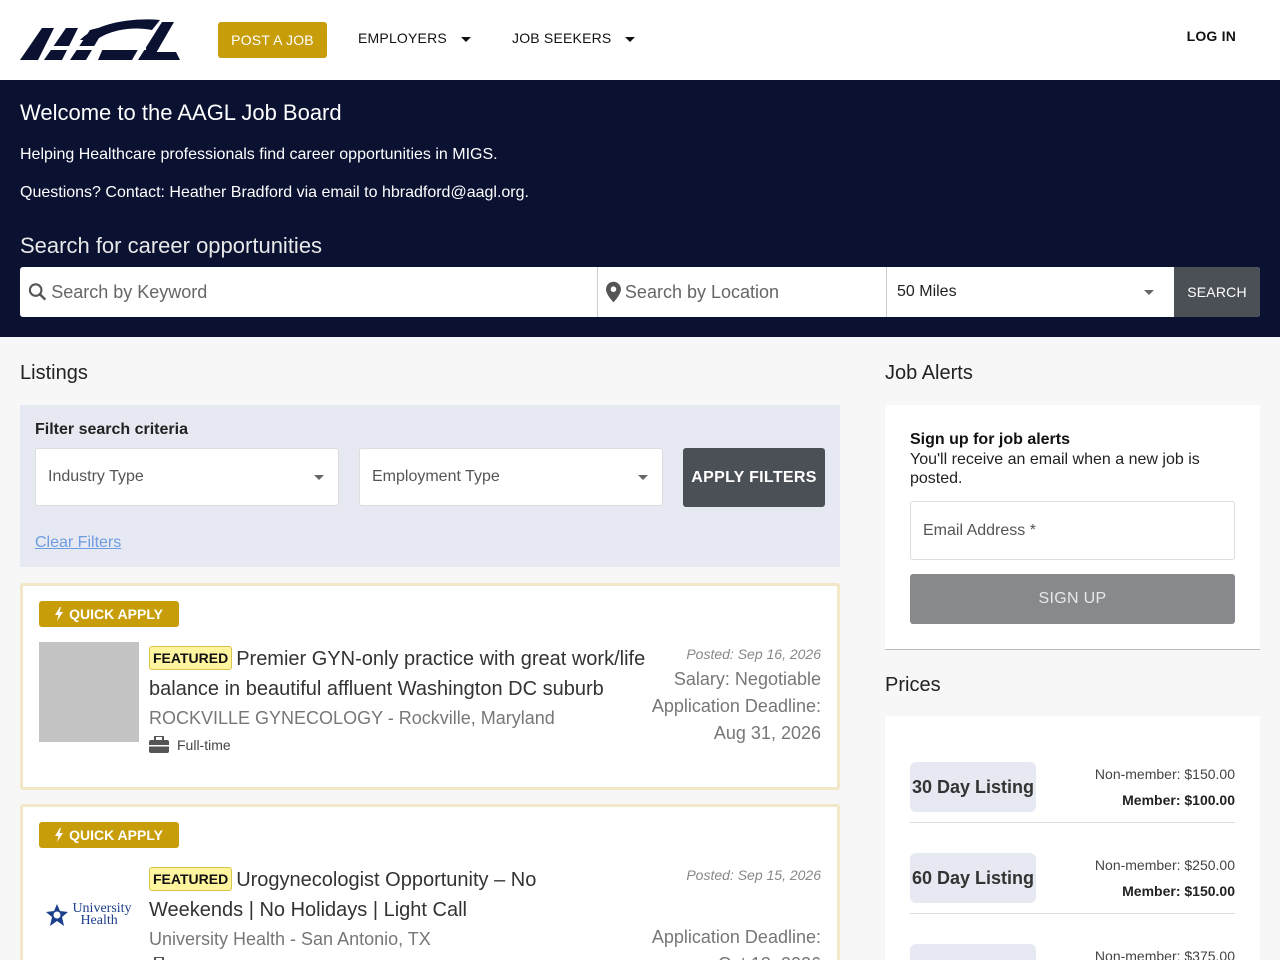  What do you see at coordinates (1030, 292) in the screenshot?
I see `distance-select: 50 Miles` at bounding box center [1030, 292].